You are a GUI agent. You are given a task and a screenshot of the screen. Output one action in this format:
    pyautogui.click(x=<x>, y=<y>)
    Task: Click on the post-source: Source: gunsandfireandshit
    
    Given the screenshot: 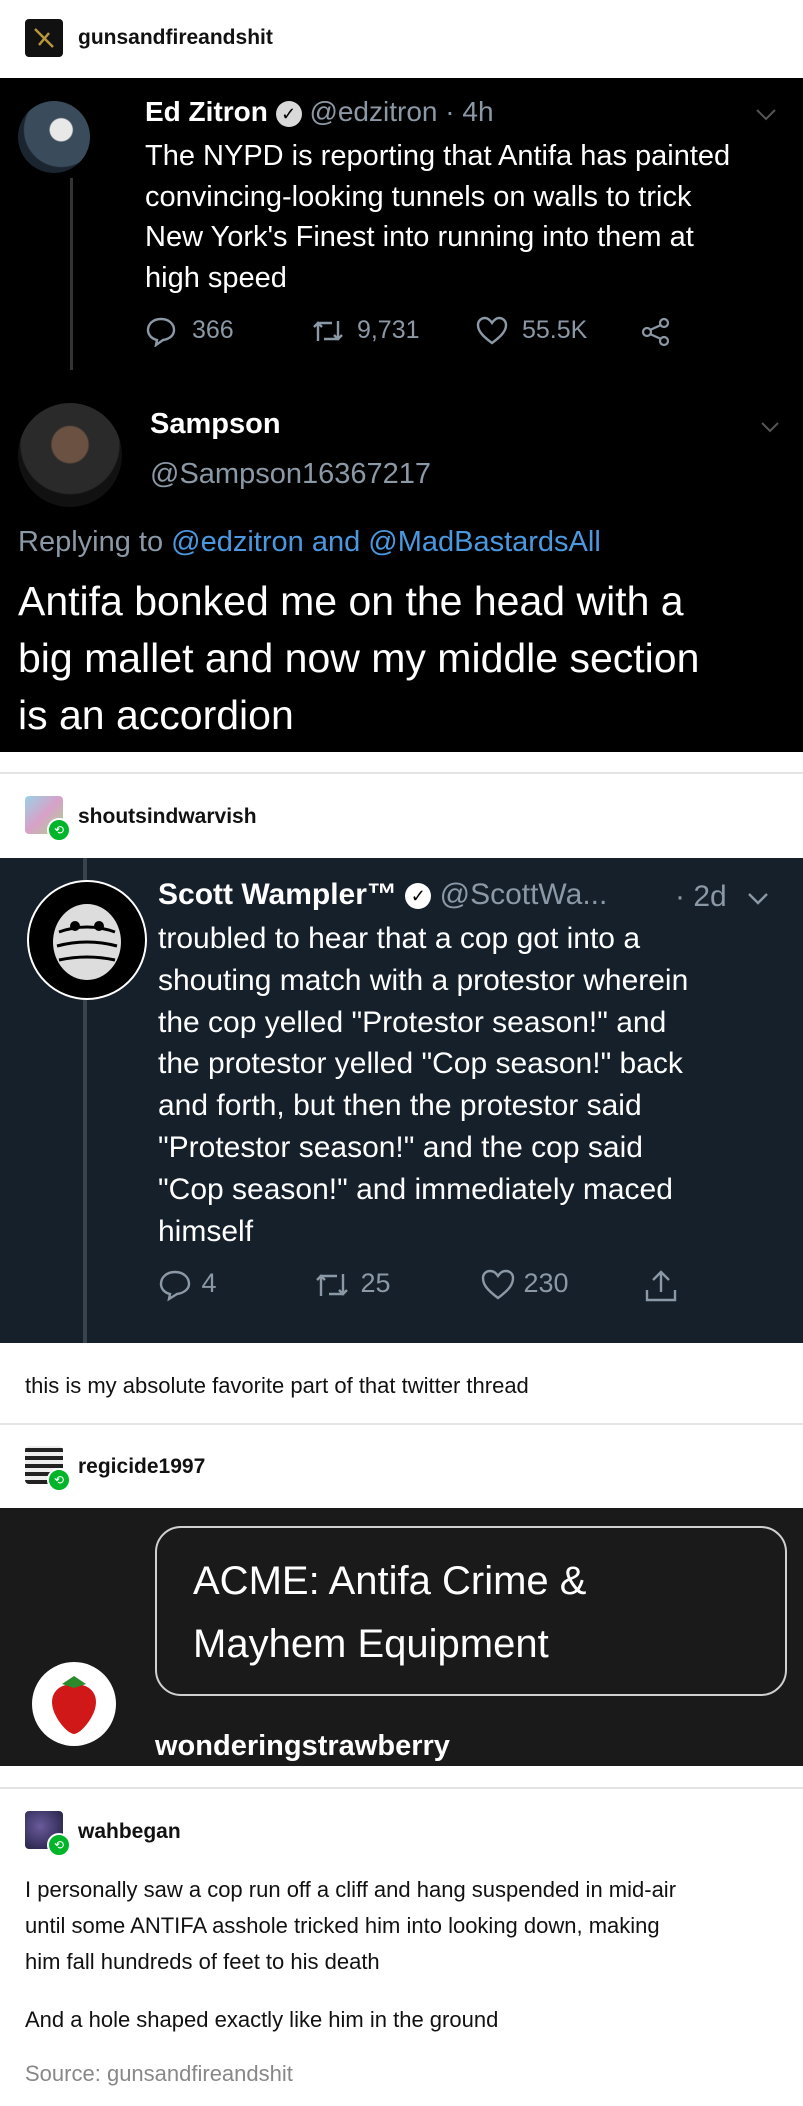 What is the action you would take?
    pyautogui.click(x=159, y=2073)
    